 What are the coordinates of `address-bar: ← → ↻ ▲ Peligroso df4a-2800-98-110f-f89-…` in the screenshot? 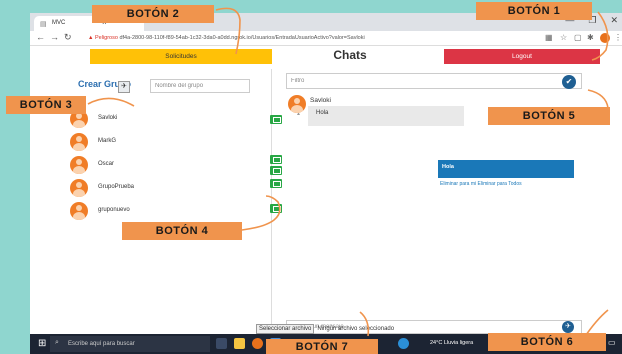 It's located at (326, 38).